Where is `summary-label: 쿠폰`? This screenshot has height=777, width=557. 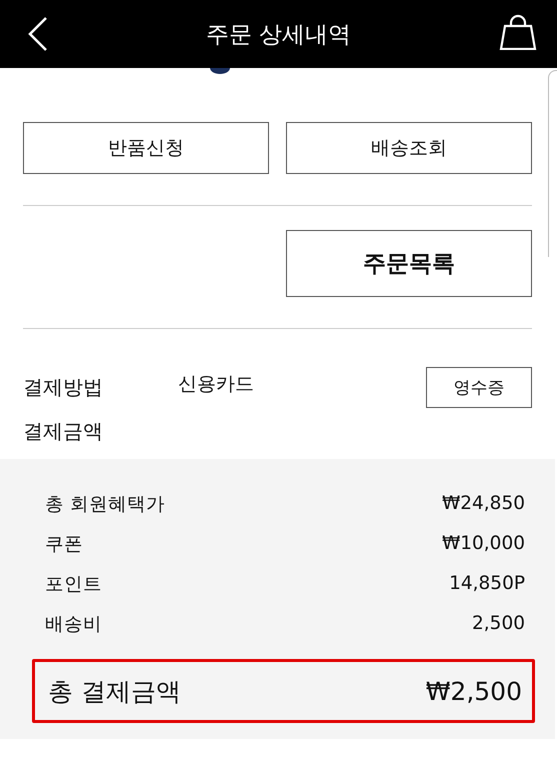
summary-label: 쿠폰 is located at coordinates (64, 544).